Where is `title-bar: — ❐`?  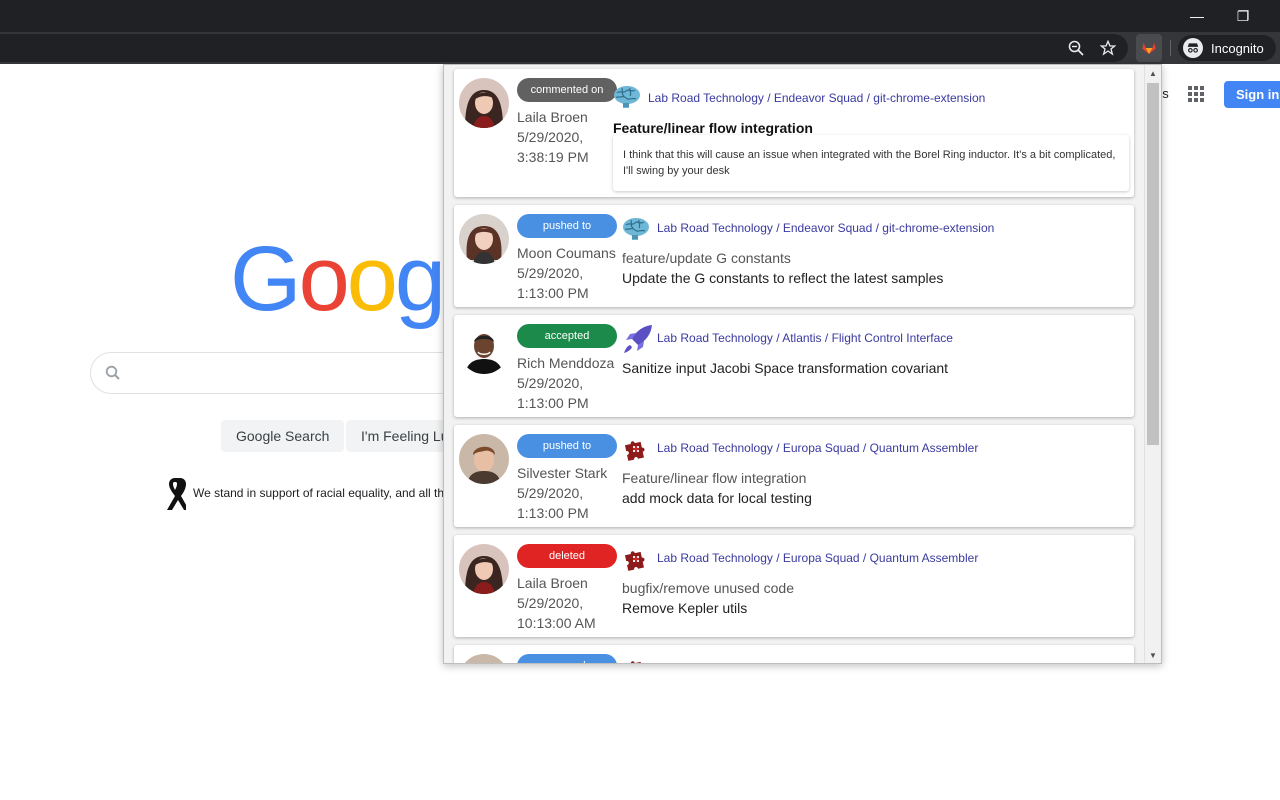
title-bar: — ❐ is located at coordinates (640, 16).